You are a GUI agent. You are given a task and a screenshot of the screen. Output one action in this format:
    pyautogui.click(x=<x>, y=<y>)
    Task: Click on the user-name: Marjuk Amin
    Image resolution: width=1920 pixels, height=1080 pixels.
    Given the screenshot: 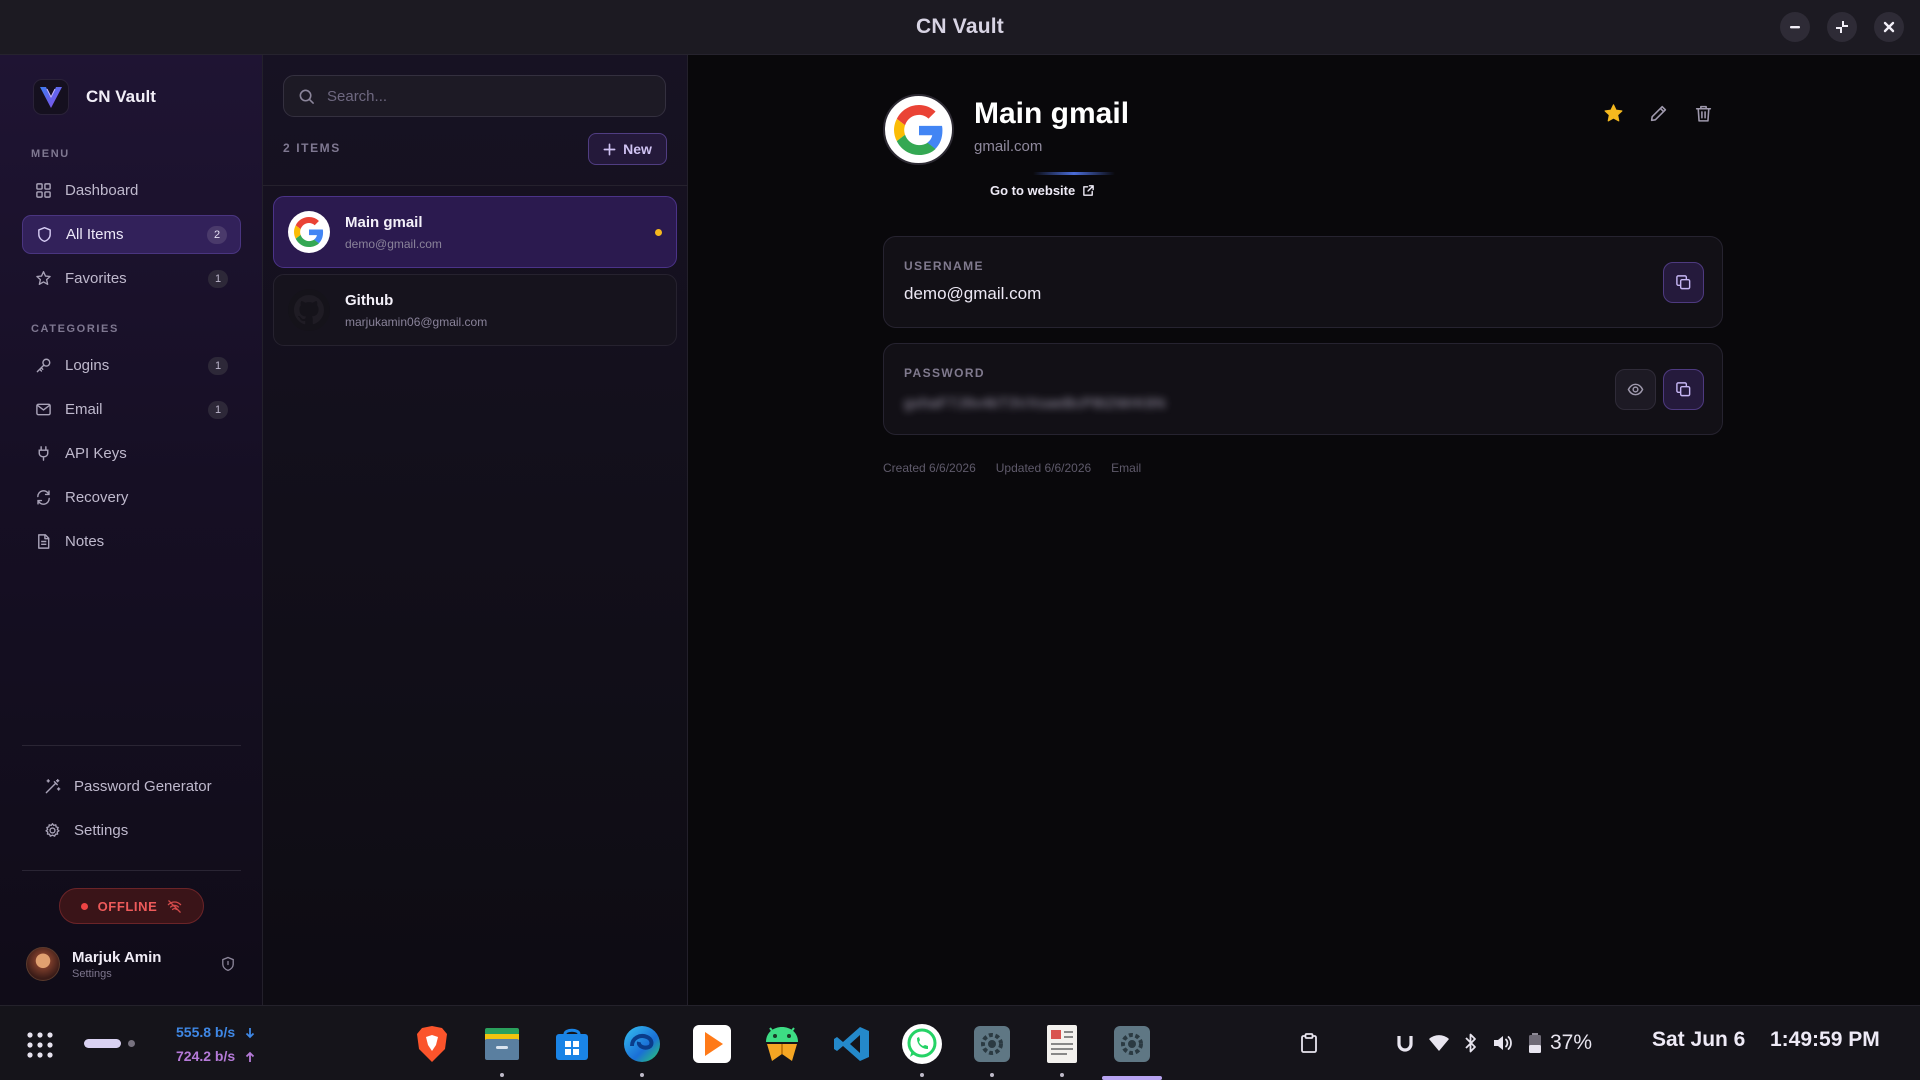 What is the action you would take?
    pyautogui.click(x=117, y=957)
    